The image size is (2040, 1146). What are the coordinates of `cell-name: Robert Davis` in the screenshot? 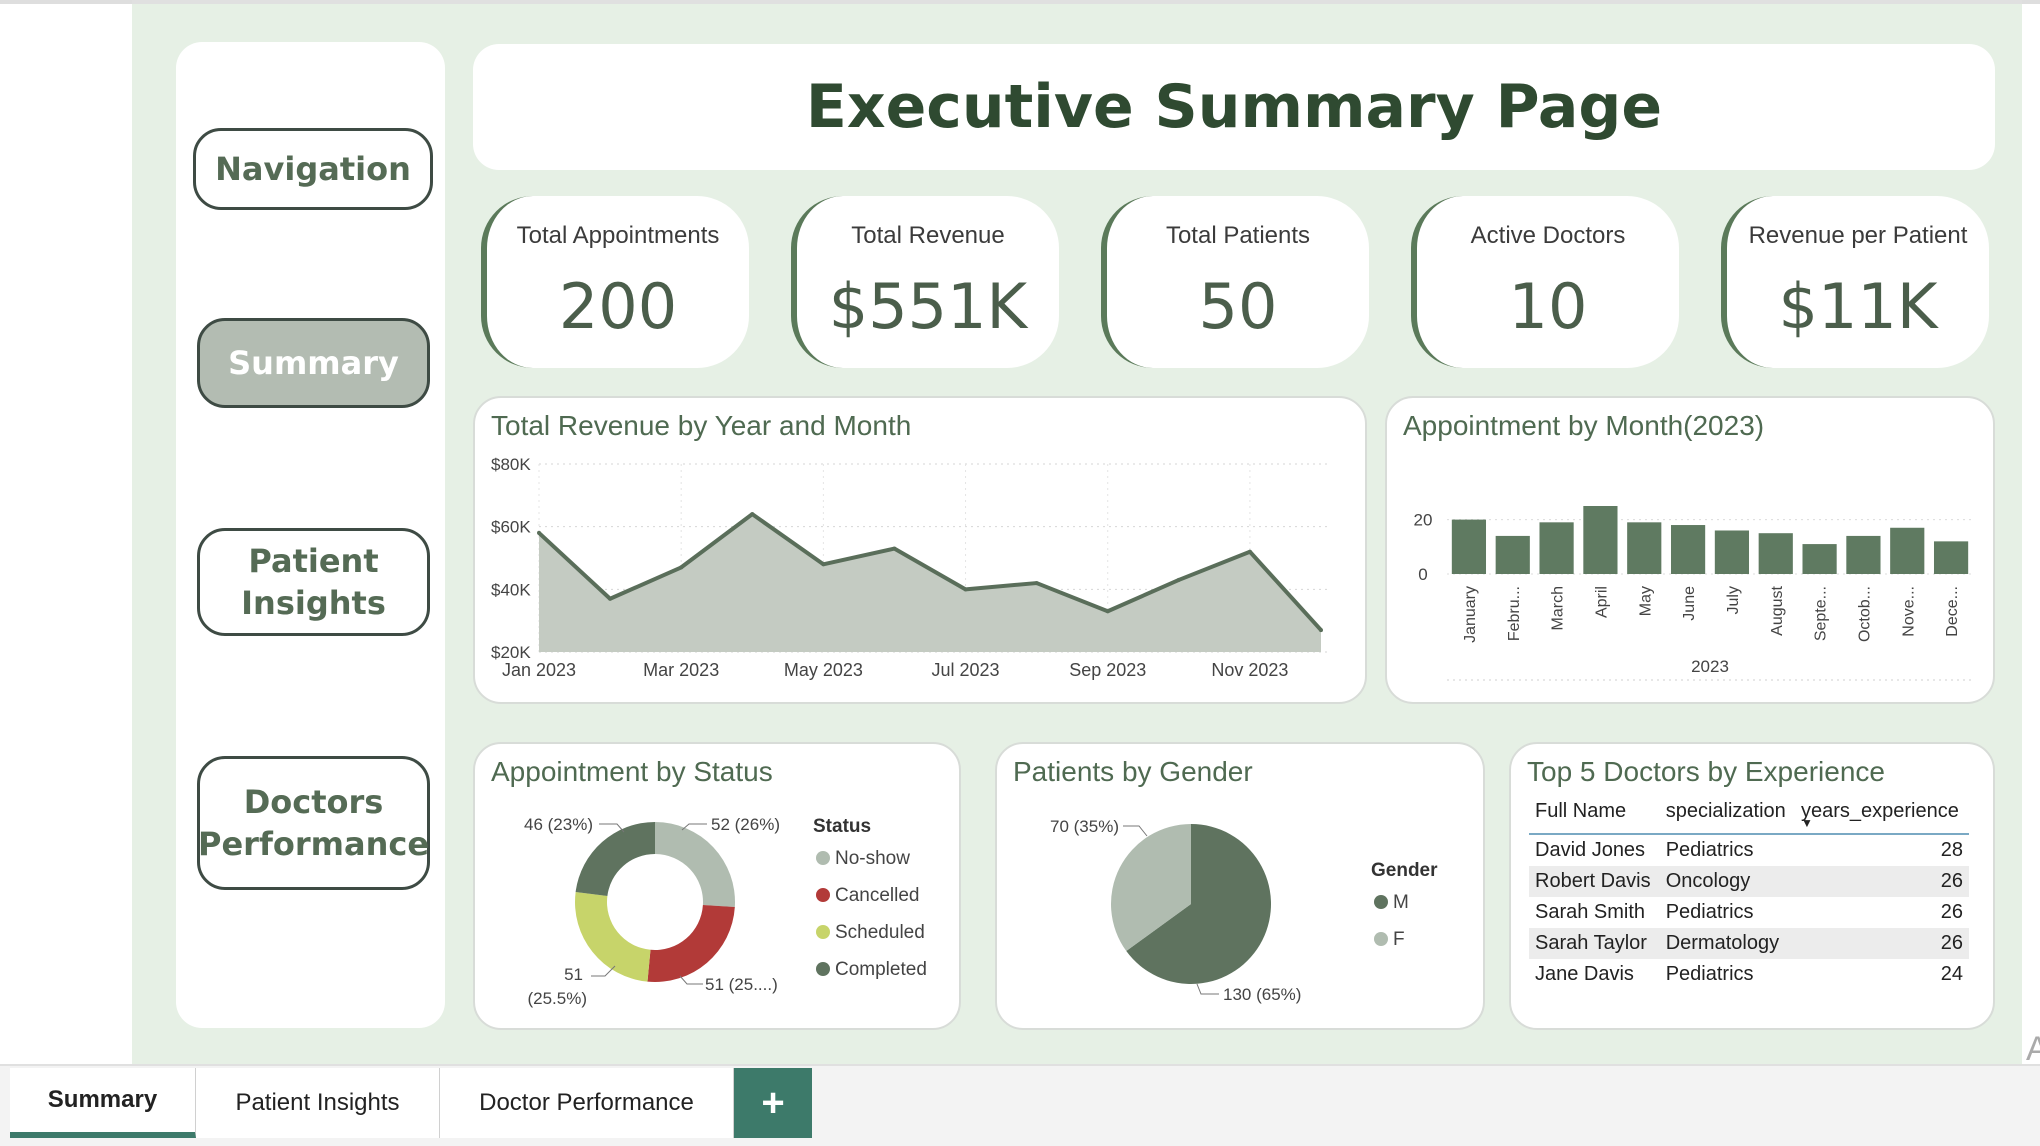 It's located at (1594, 881).